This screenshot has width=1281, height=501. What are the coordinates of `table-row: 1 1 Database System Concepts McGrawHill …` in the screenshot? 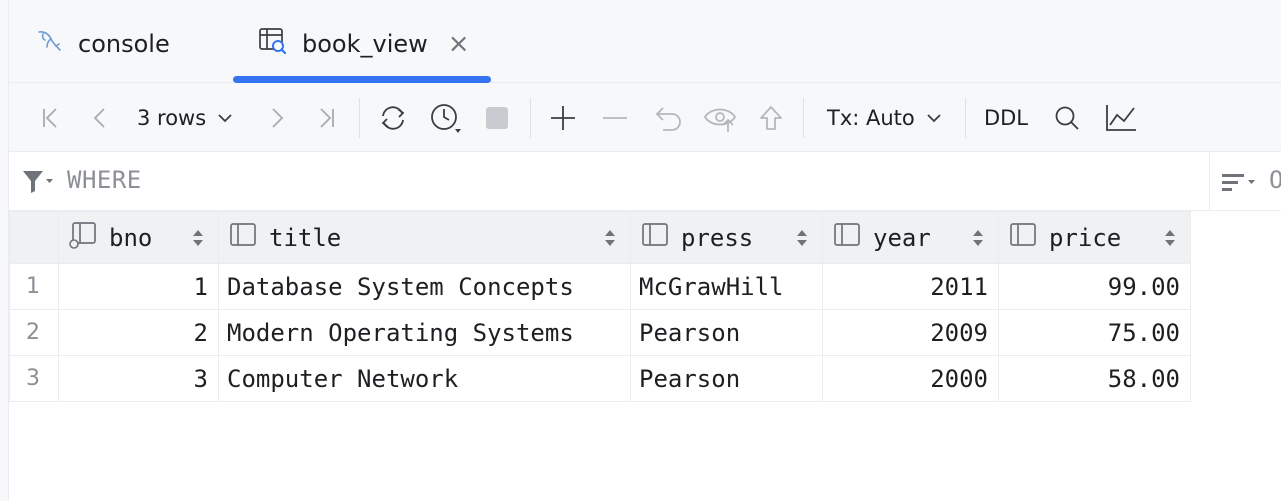 It's located at (600, 286).